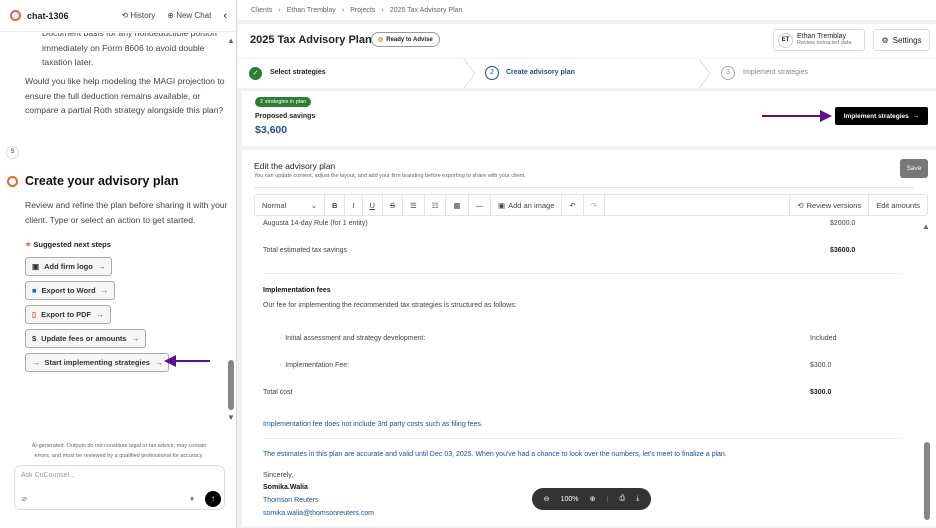  I want to click on savings-label: Proposed savings, so click(285, 116).